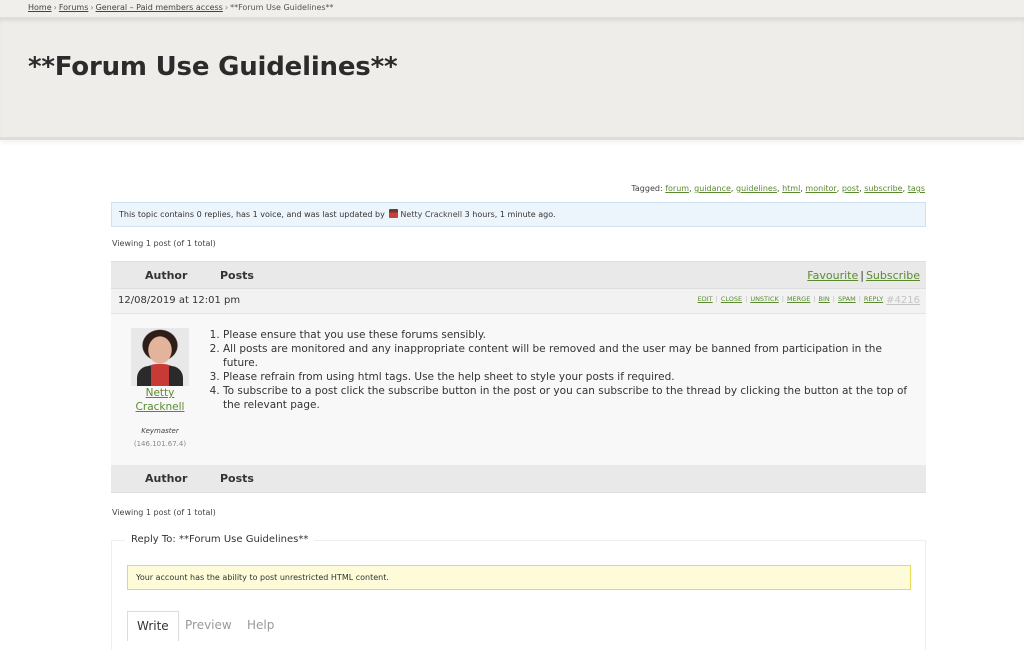 The width and height of the screenshot is (1024, 650). Describe the element at coordinates (159, 7) in the screenshot. I see `breadcrumb-forum-link: General – Paid members access` at that location.